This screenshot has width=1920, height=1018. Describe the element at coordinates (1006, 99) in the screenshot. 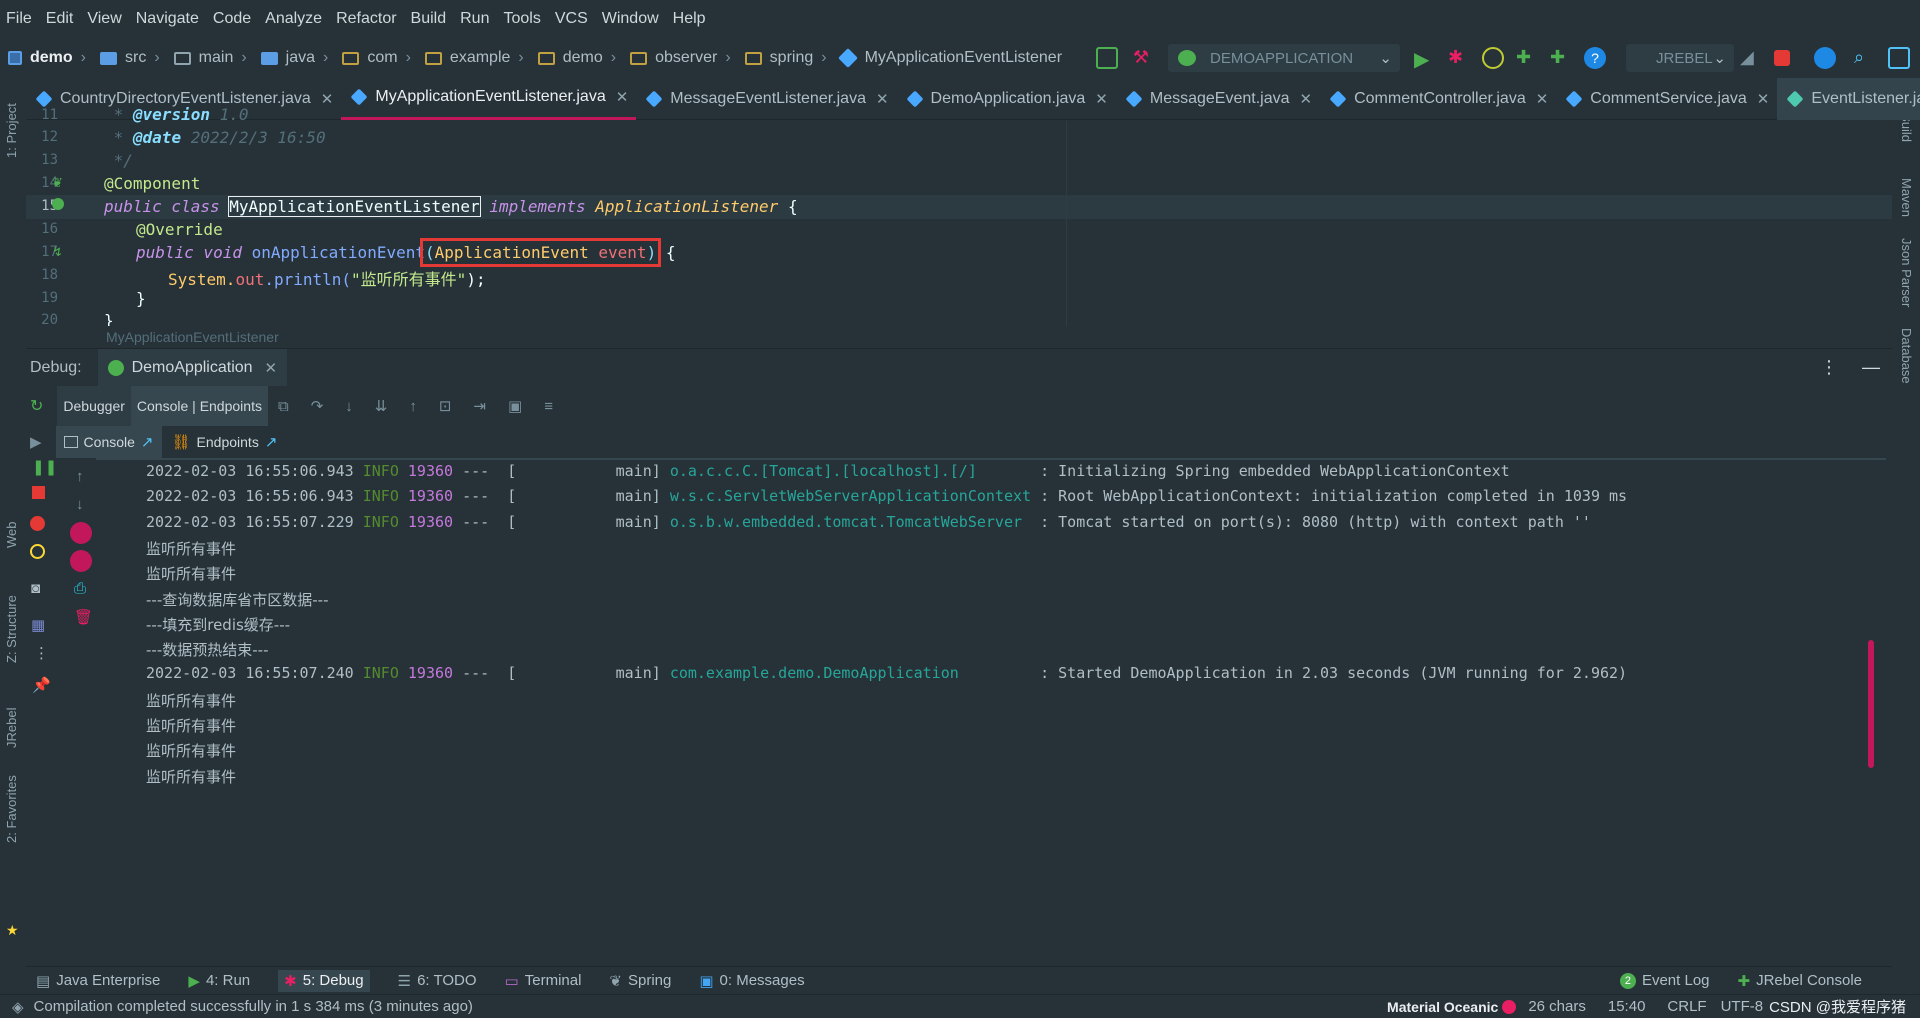

I see `tab-demo-application: DemoApplication.java ✕` at that location.